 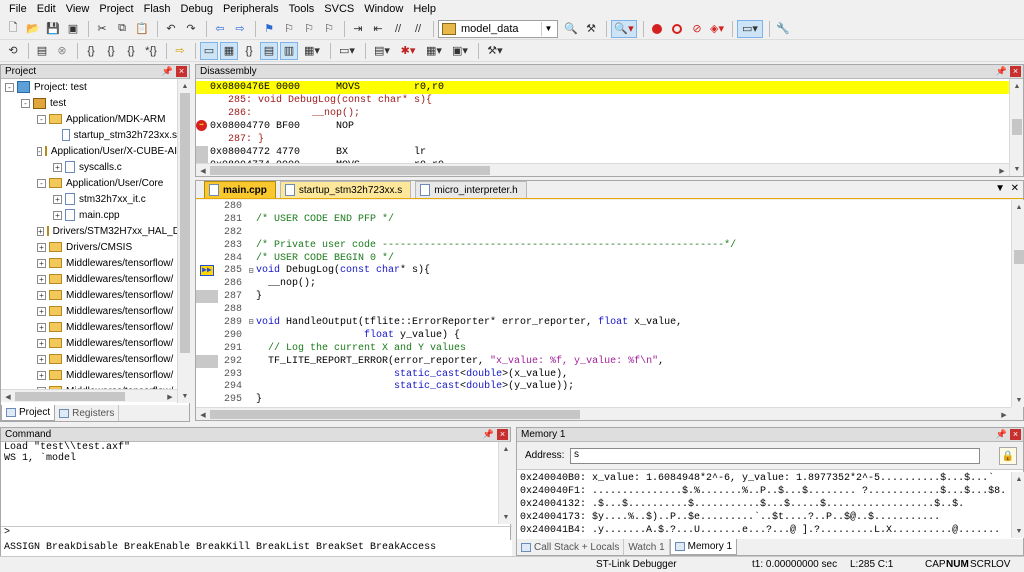 I want to click on serial-window-icon: ▤▾, so click(x=382, y=51).